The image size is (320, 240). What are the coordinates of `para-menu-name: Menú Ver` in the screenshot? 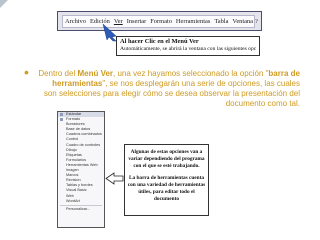 It's located at (95, 73).